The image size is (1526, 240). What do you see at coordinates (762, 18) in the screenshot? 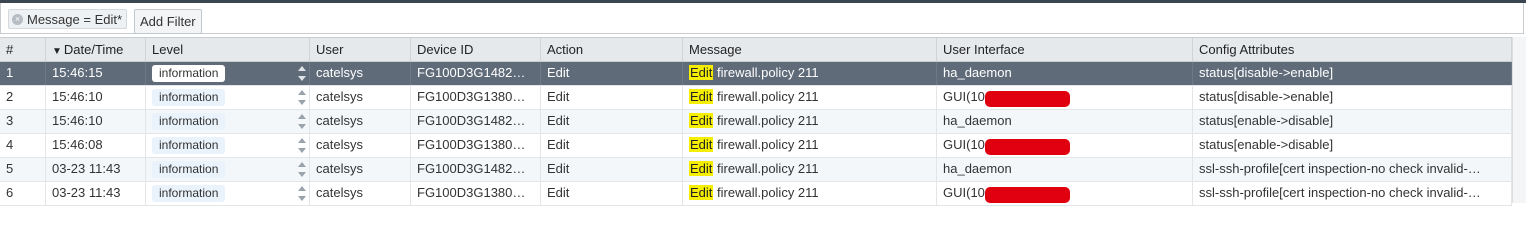
I see `filter-bar: × Message = Edit* Add Filter` at bounding box center [762, 18].